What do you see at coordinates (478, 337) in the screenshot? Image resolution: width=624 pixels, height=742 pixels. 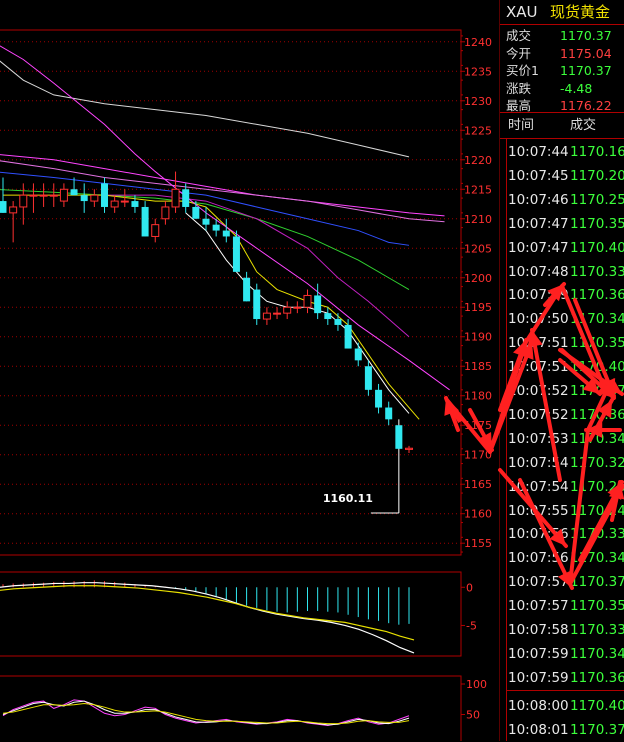 I see `price-tick-label: 1190` at bounding box center [478, 337].